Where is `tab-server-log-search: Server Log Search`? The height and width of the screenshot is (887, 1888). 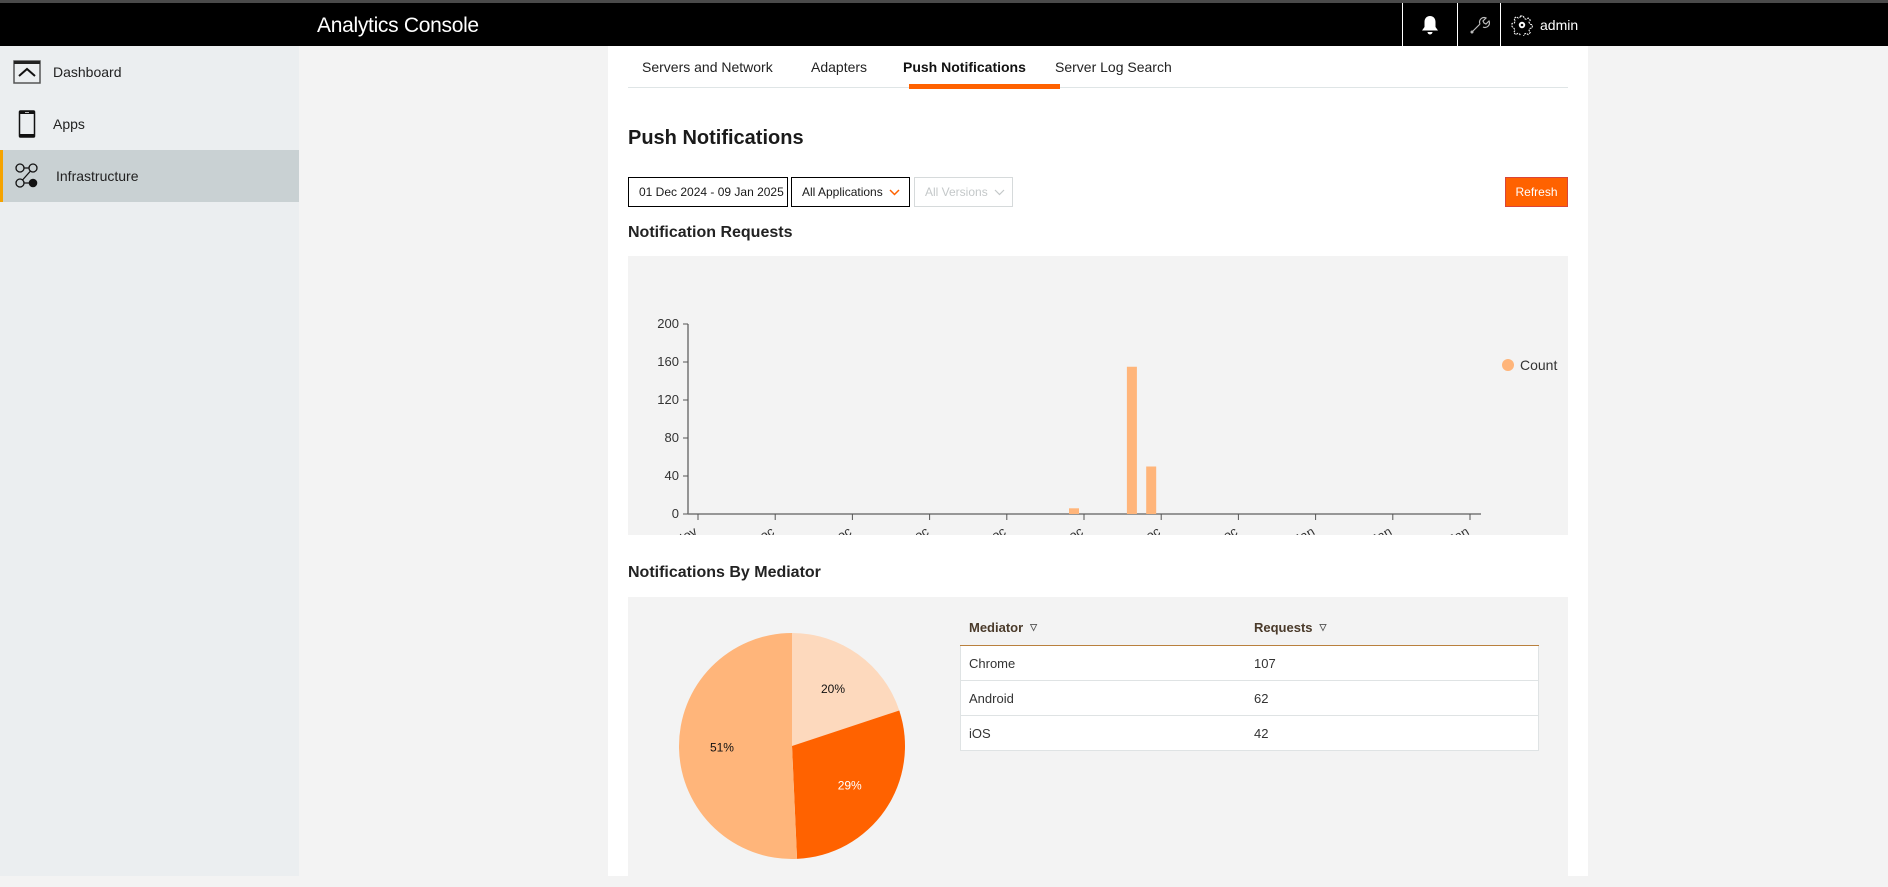
tab-server-log-search: Server Log Search is located at coordinates (1113, 67).